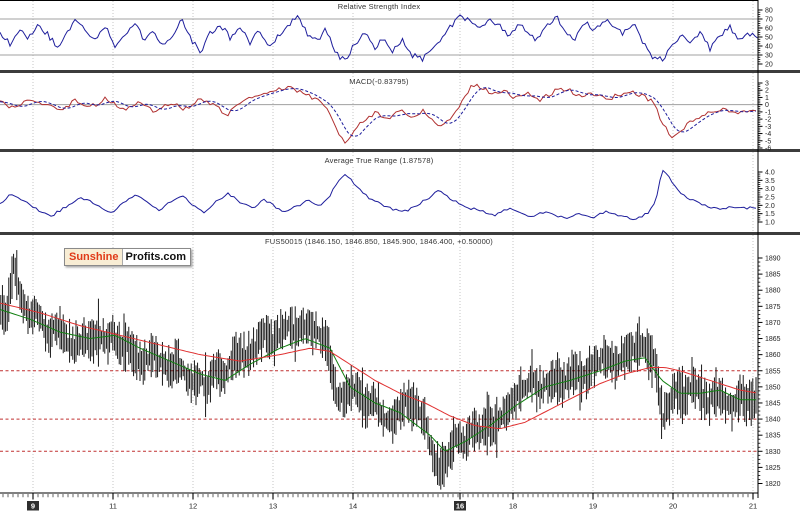 Image resolution: width=800 pixels, height=512 pixels. I want to click on y-tick-label: -5, so click(768, 141).